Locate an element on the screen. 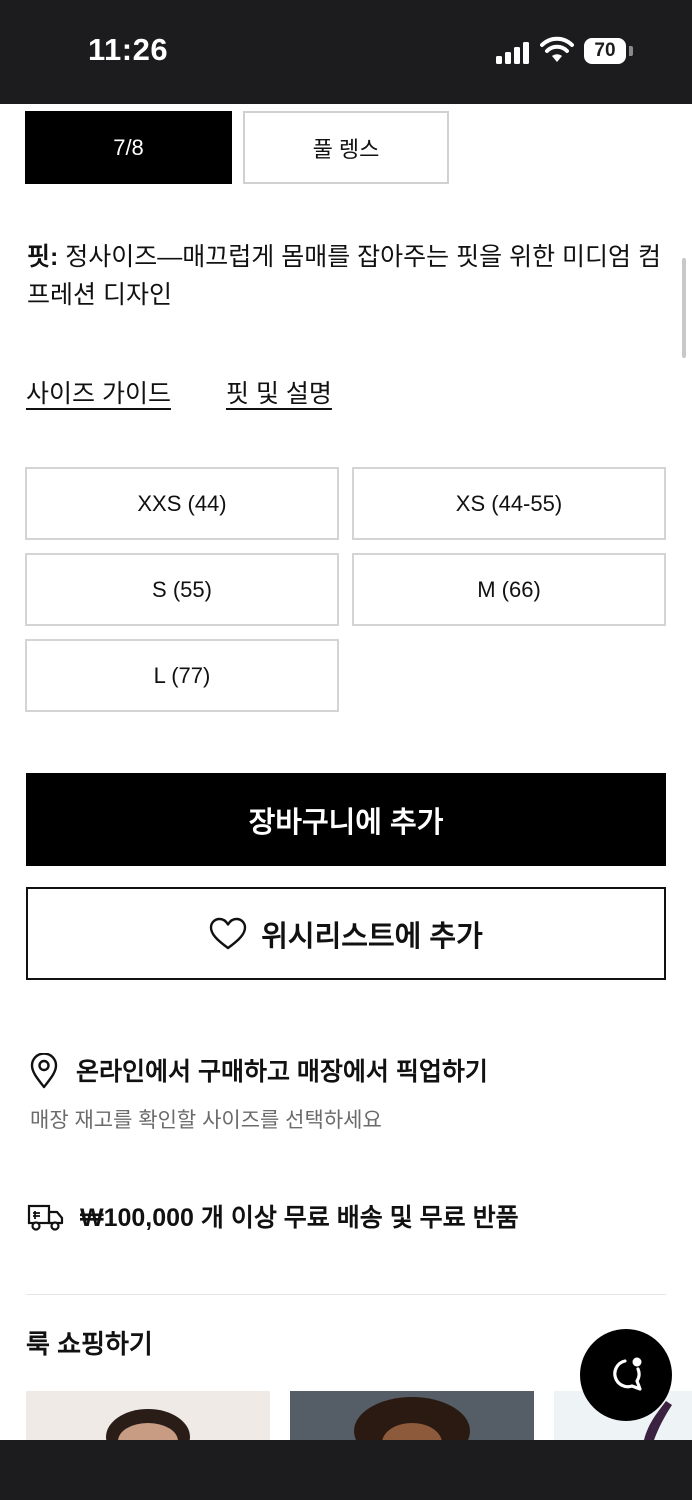 Image resolution: width=692 pixels, height=1500 pixels. pickup-title: 온라인에서 구매하고 매장에서 픽업하기 is located at coordinates (282, 1070).